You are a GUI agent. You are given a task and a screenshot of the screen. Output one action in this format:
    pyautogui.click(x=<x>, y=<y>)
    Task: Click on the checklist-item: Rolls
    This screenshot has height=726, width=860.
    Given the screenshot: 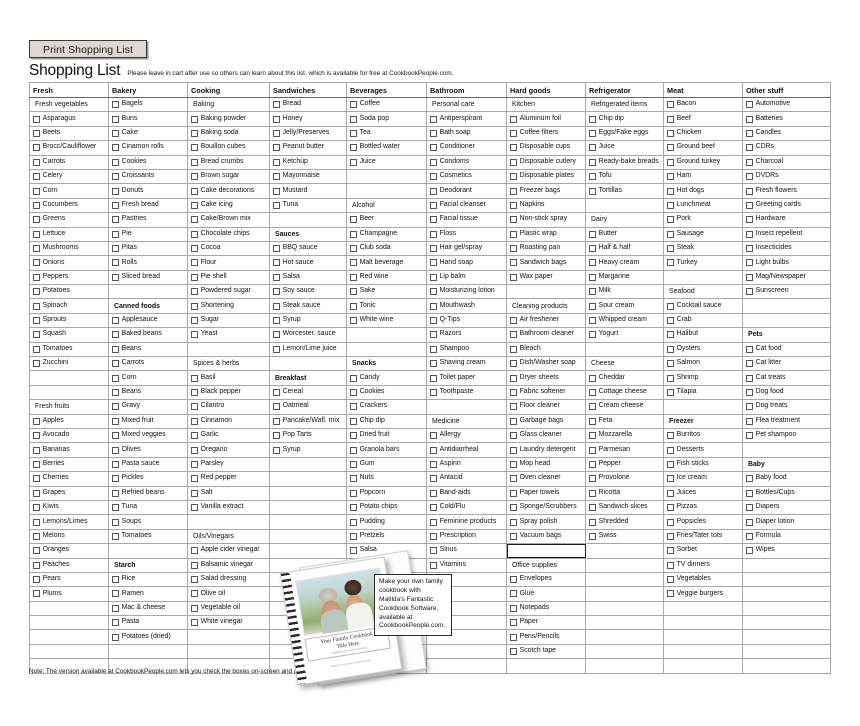 What is the action you would take?
    pyautogui.click(x=148, y=263)
    